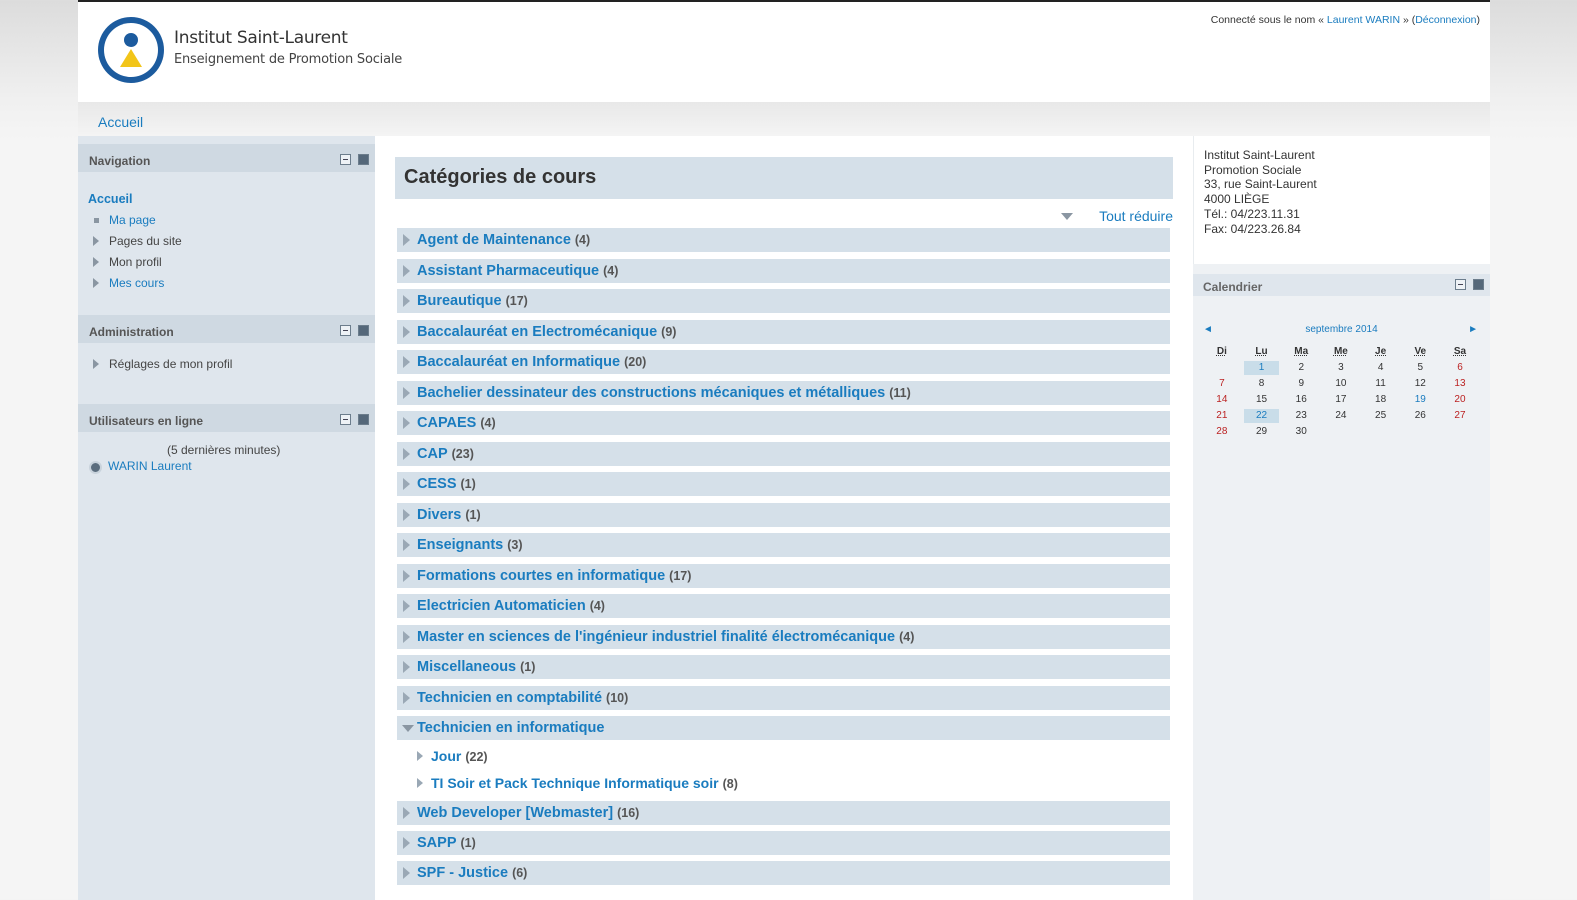  Describe the element at coordinates (136, 283) in the screenshot. I see `nav-item-mes-cours: Mes cours` at that location.